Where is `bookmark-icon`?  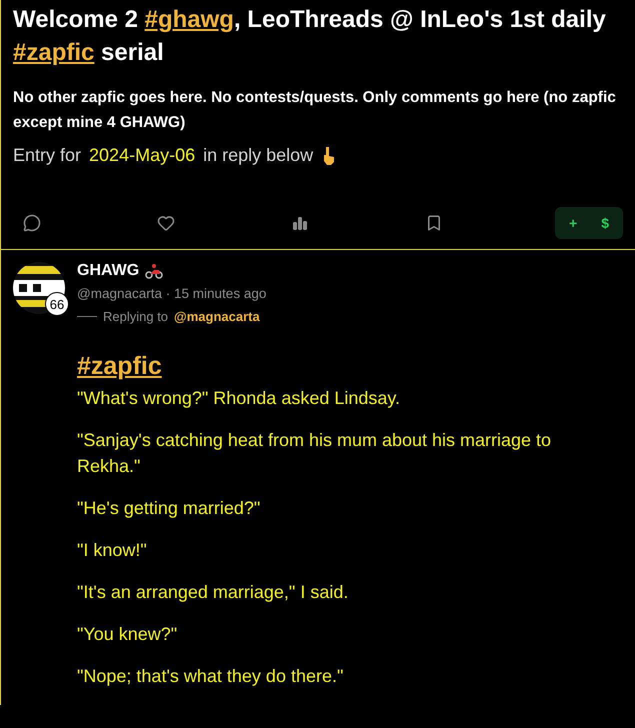
bookmark-icon is located at coordinates (434, 223).